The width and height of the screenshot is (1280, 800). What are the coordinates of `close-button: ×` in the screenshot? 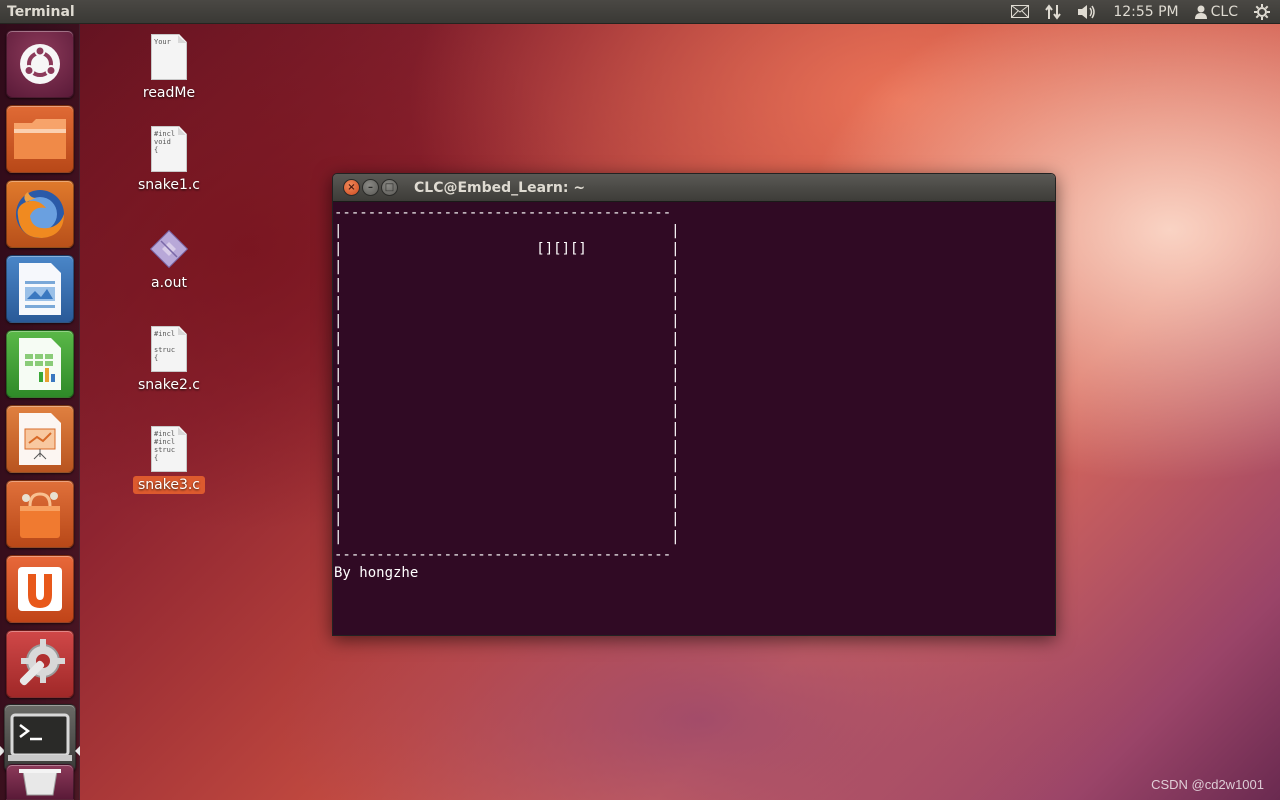 It's located at (351, 187).